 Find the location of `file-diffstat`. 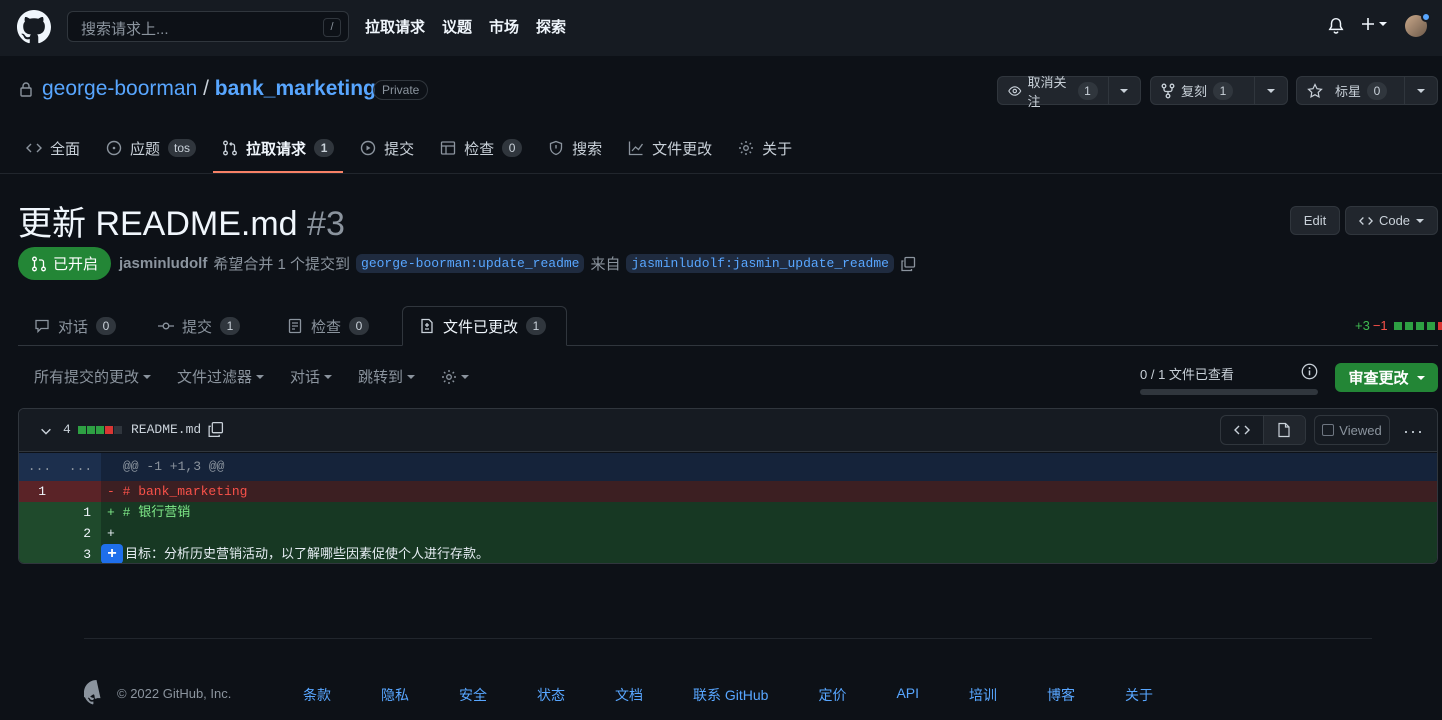

file-diffstat is located at coordinates (100, 430).